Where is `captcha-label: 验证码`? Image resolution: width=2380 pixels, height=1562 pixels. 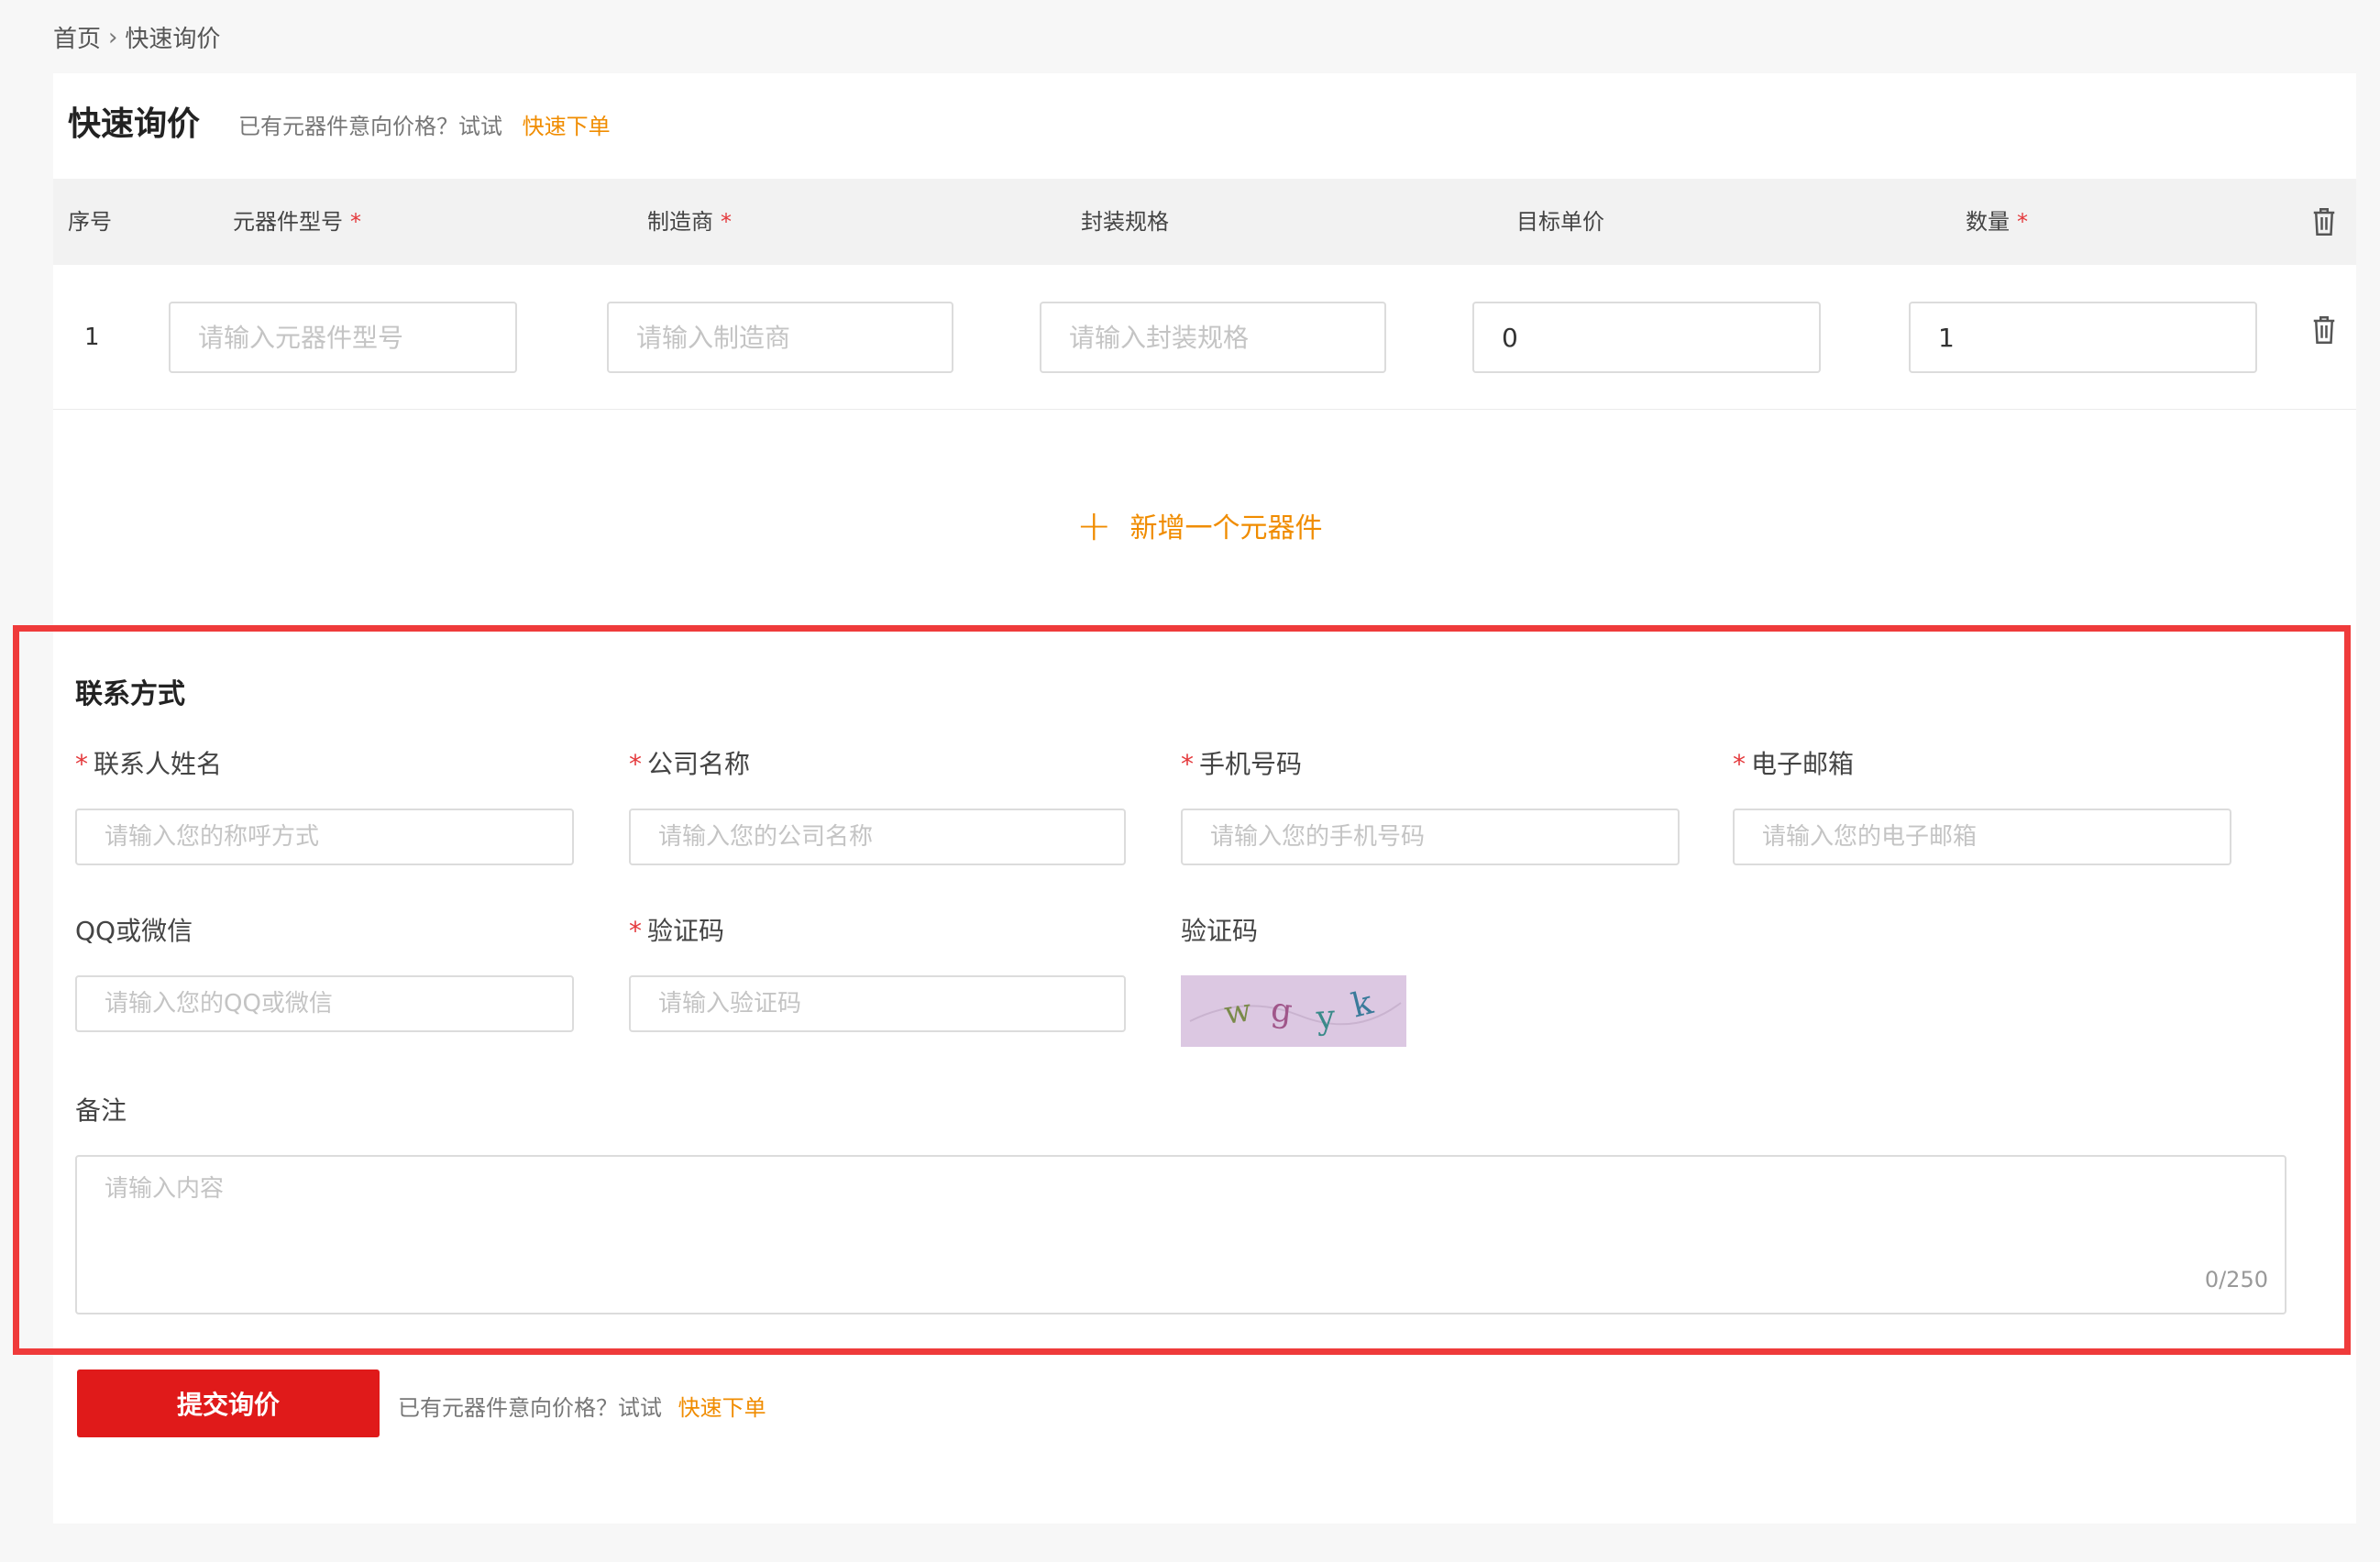 captcha-label: 验证码 is located at coordinates (1220, 931).